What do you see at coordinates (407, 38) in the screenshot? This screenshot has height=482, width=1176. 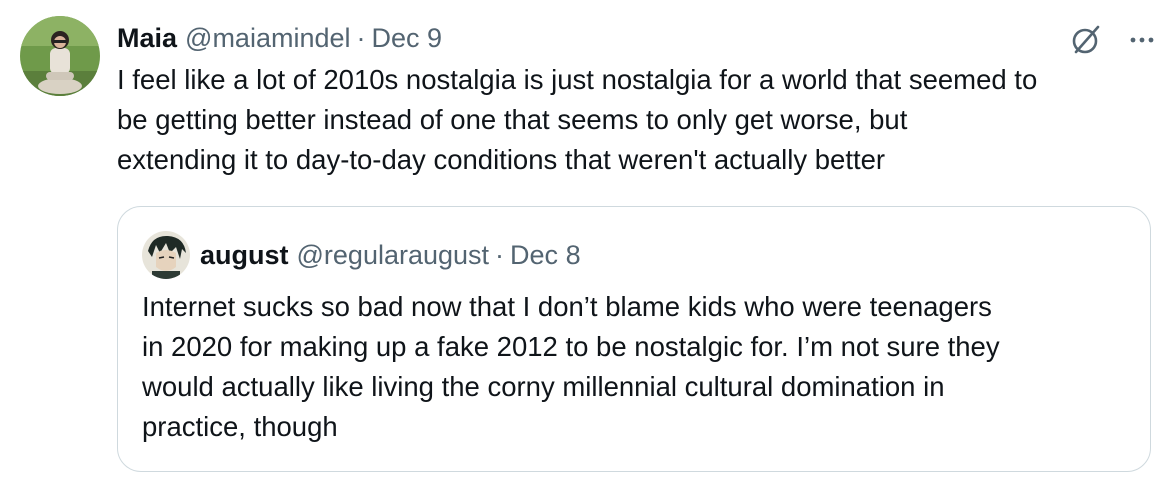 I see `tweet-date: Dec 9` at bounding box center [407, 38].